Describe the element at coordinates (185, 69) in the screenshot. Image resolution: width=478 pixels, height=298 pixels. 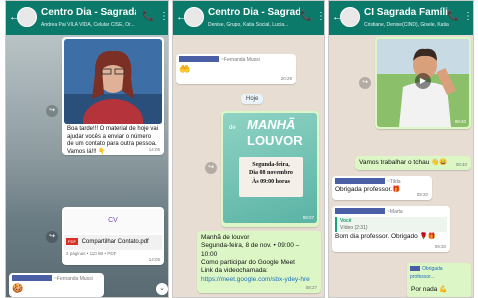
I see `sticker-icon: 🤲` at that location.